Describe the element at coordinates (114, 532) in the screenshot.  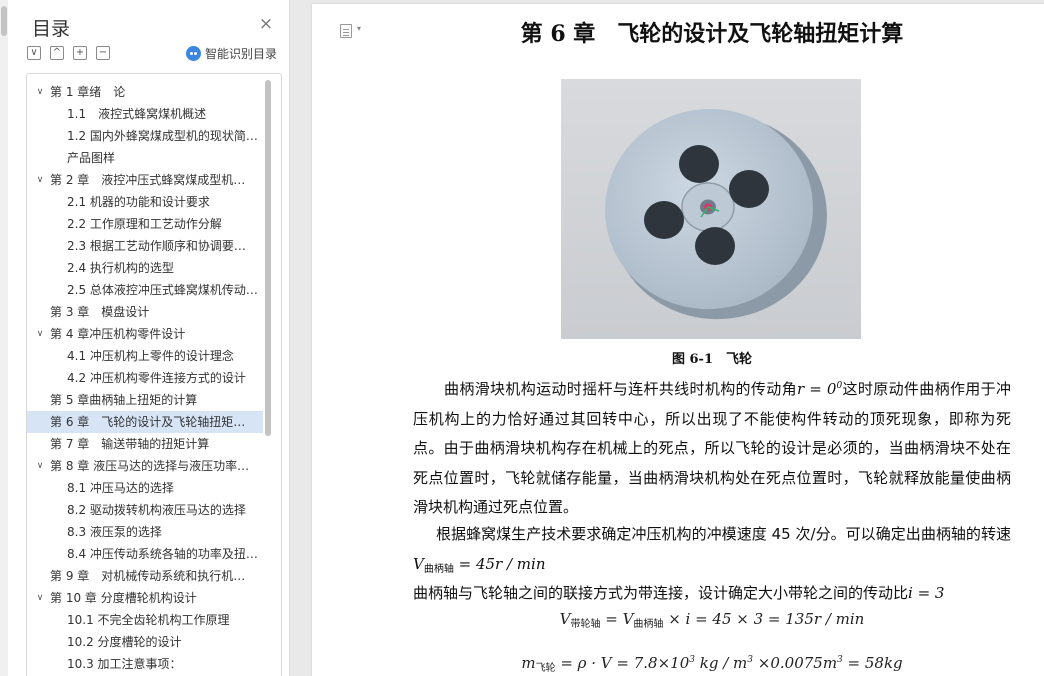
I see `outline-item-label: 8.3 液压泵的选择` at that location.